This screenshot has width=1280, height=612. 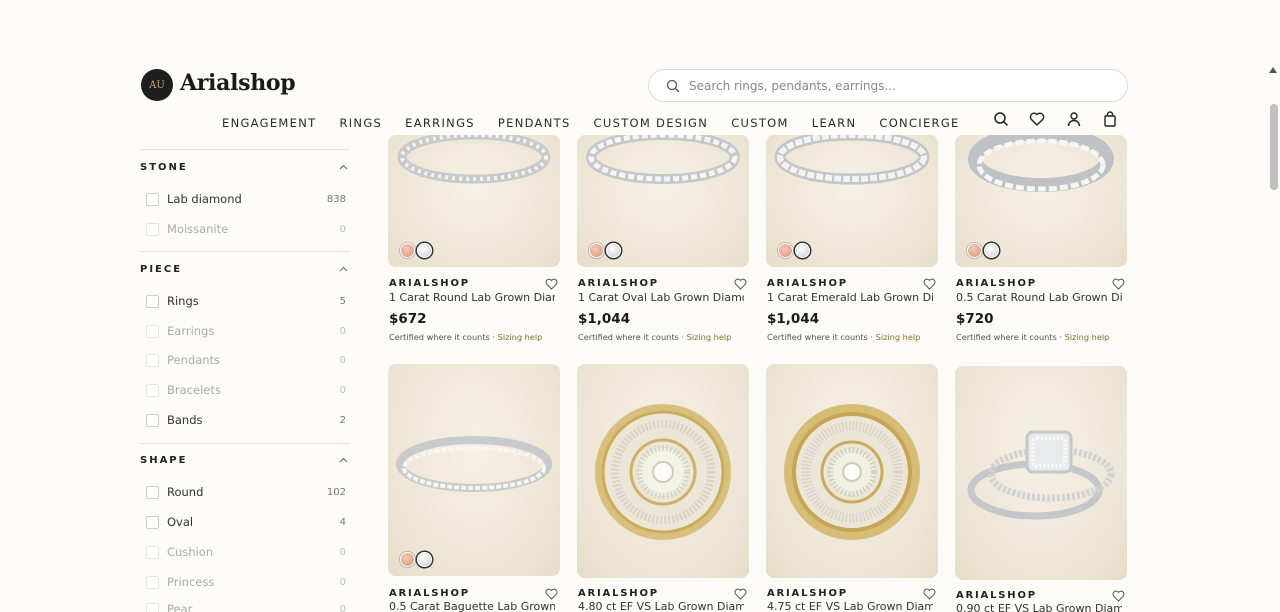 What do you see at coordinates (269, 123) in the screenshot?
I see `nav-engagement: ENGAGEMENT` at bounding box center [269, 123].